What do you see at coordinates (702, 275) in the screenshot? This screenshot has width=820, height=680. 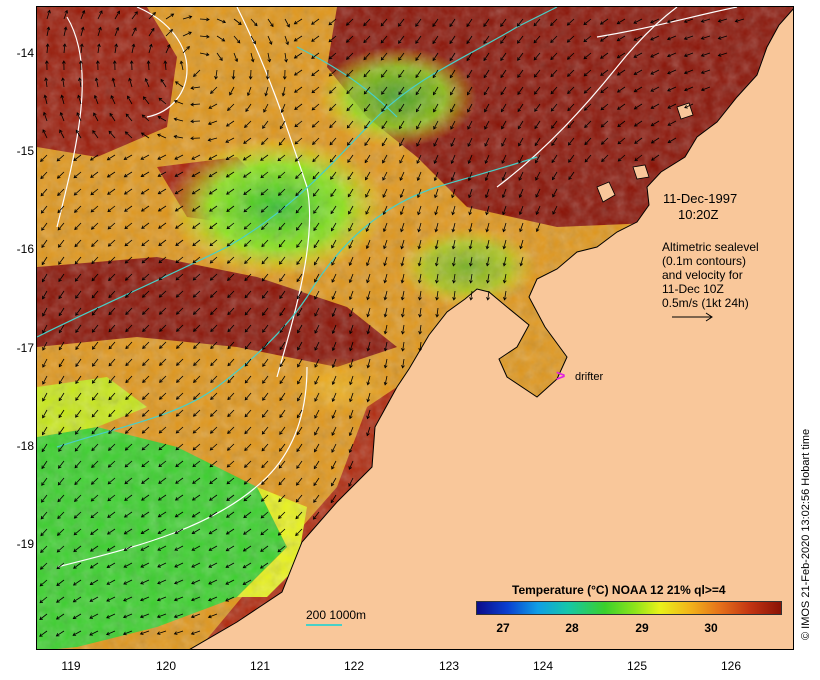 I see `altimetry-line-3: and velocity for` at bounding box center [702, 275].